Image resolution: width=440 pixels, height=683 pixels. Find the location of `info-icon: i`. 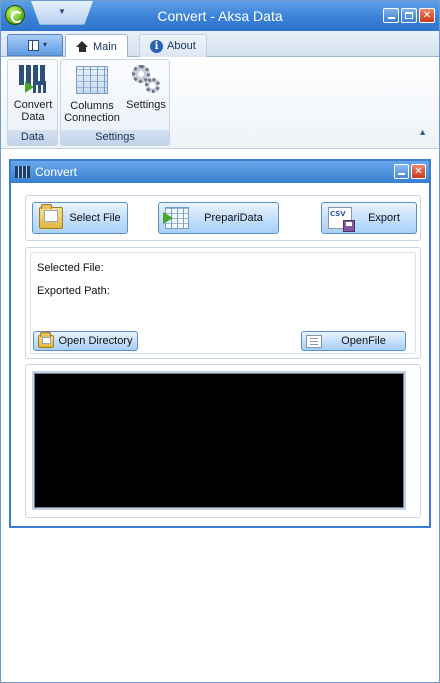

info-icon: i is located at coordinates (156, 46).